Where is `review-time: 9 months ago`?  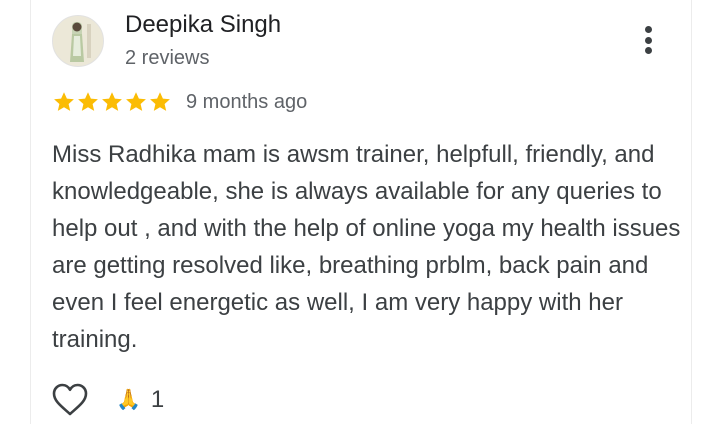
review-time: 9 months ago is located at coordinates (247, 102).